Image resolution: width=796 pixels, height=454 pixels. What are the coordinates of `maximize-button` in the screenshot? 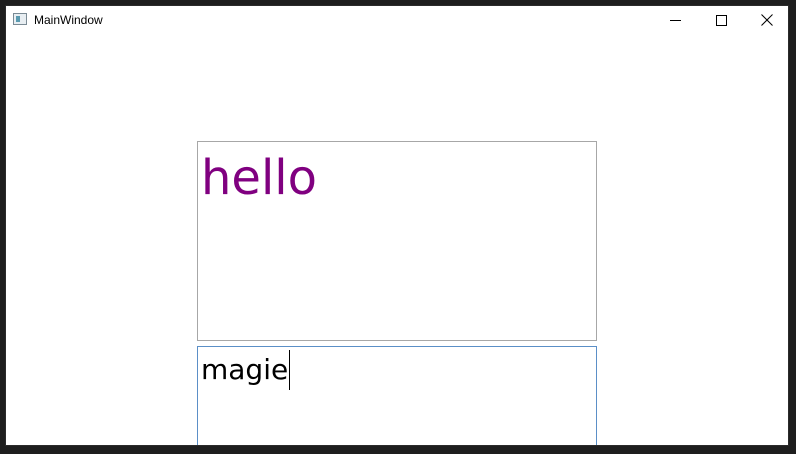 It's located at (721, 20).